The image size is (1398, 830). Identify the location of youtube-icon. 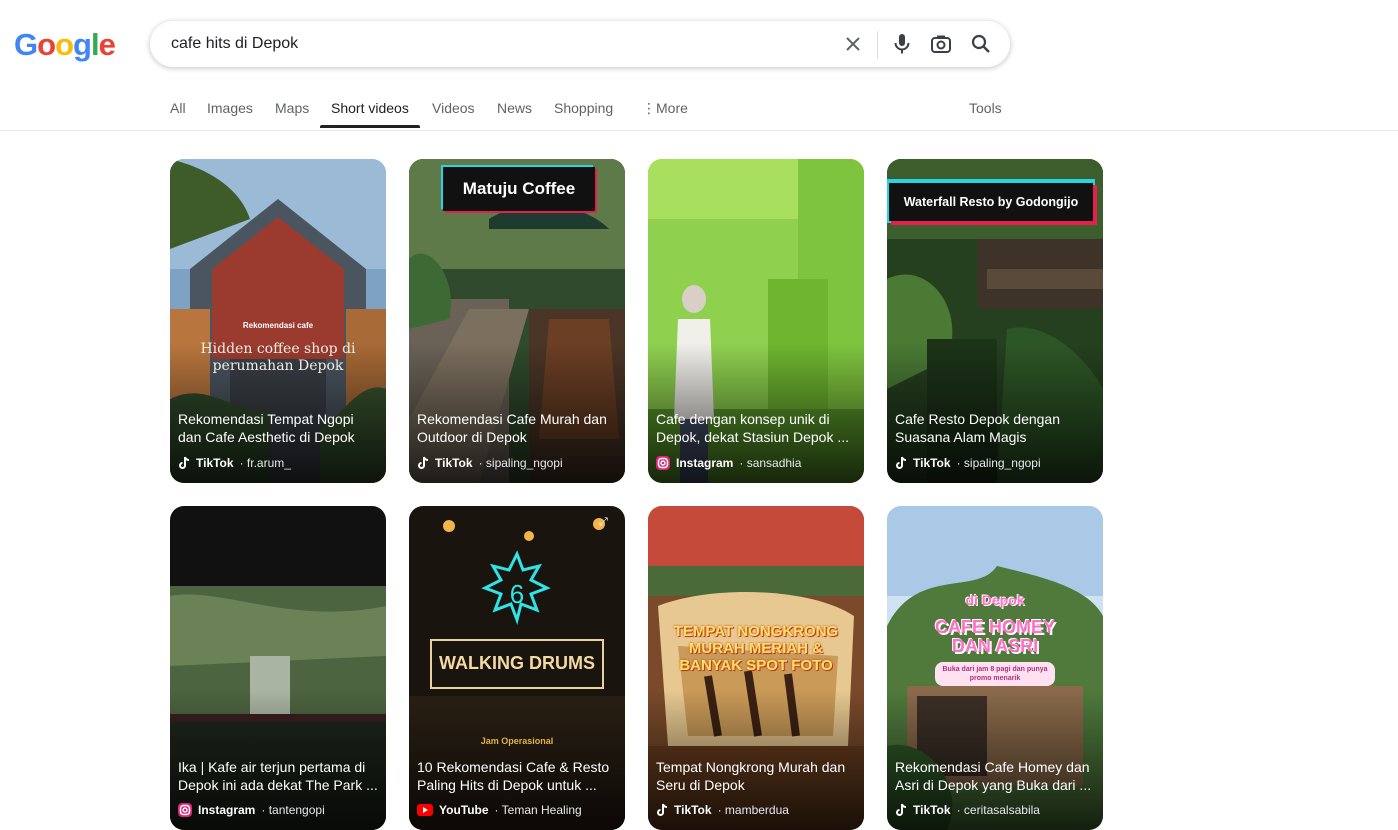
(425, 810).